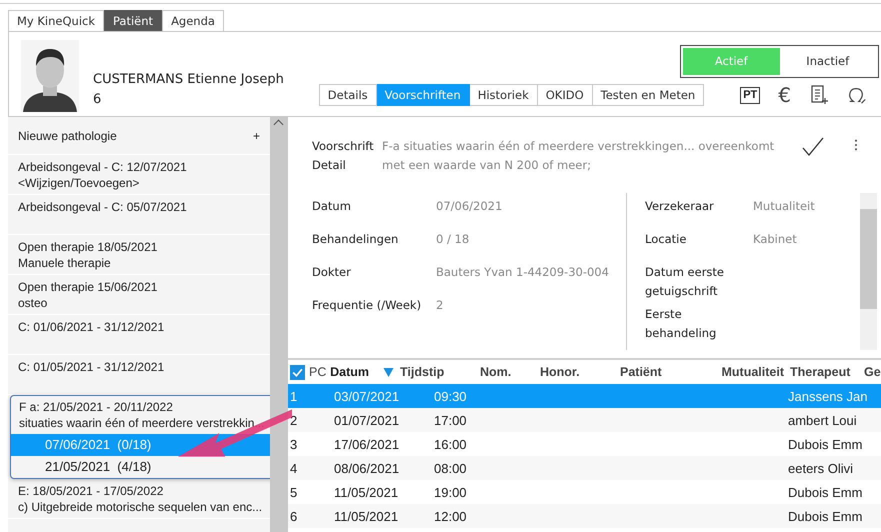 The width and height of the screenshot is (881, 532). I want to click on table-cell-text: 2, so click(293, 420).